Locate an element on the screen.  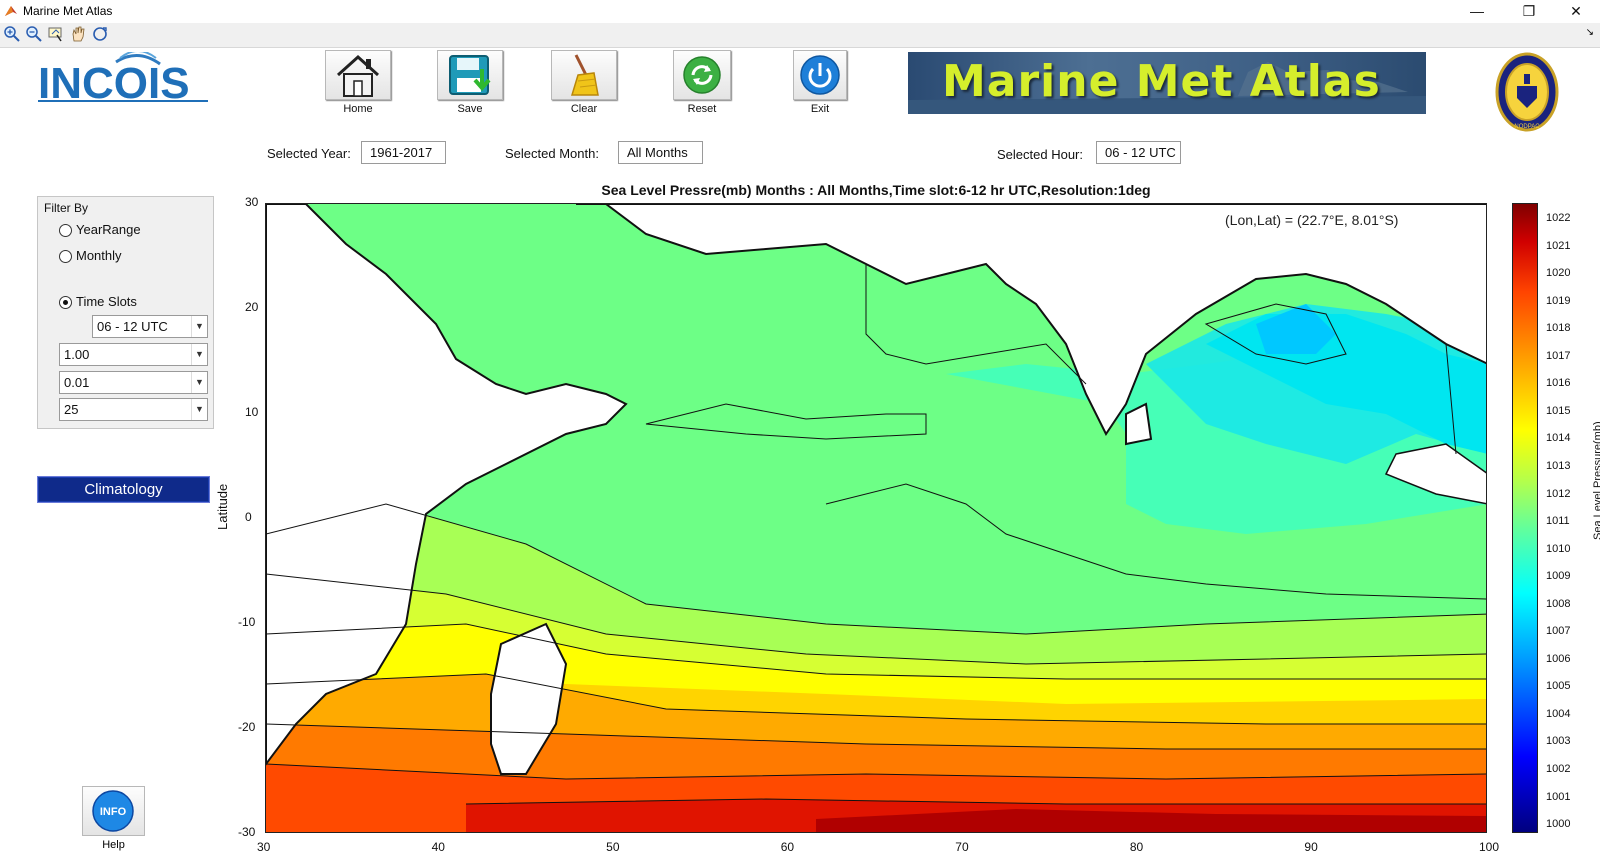
zoom-in-icon is located at coordinates (12, 34).